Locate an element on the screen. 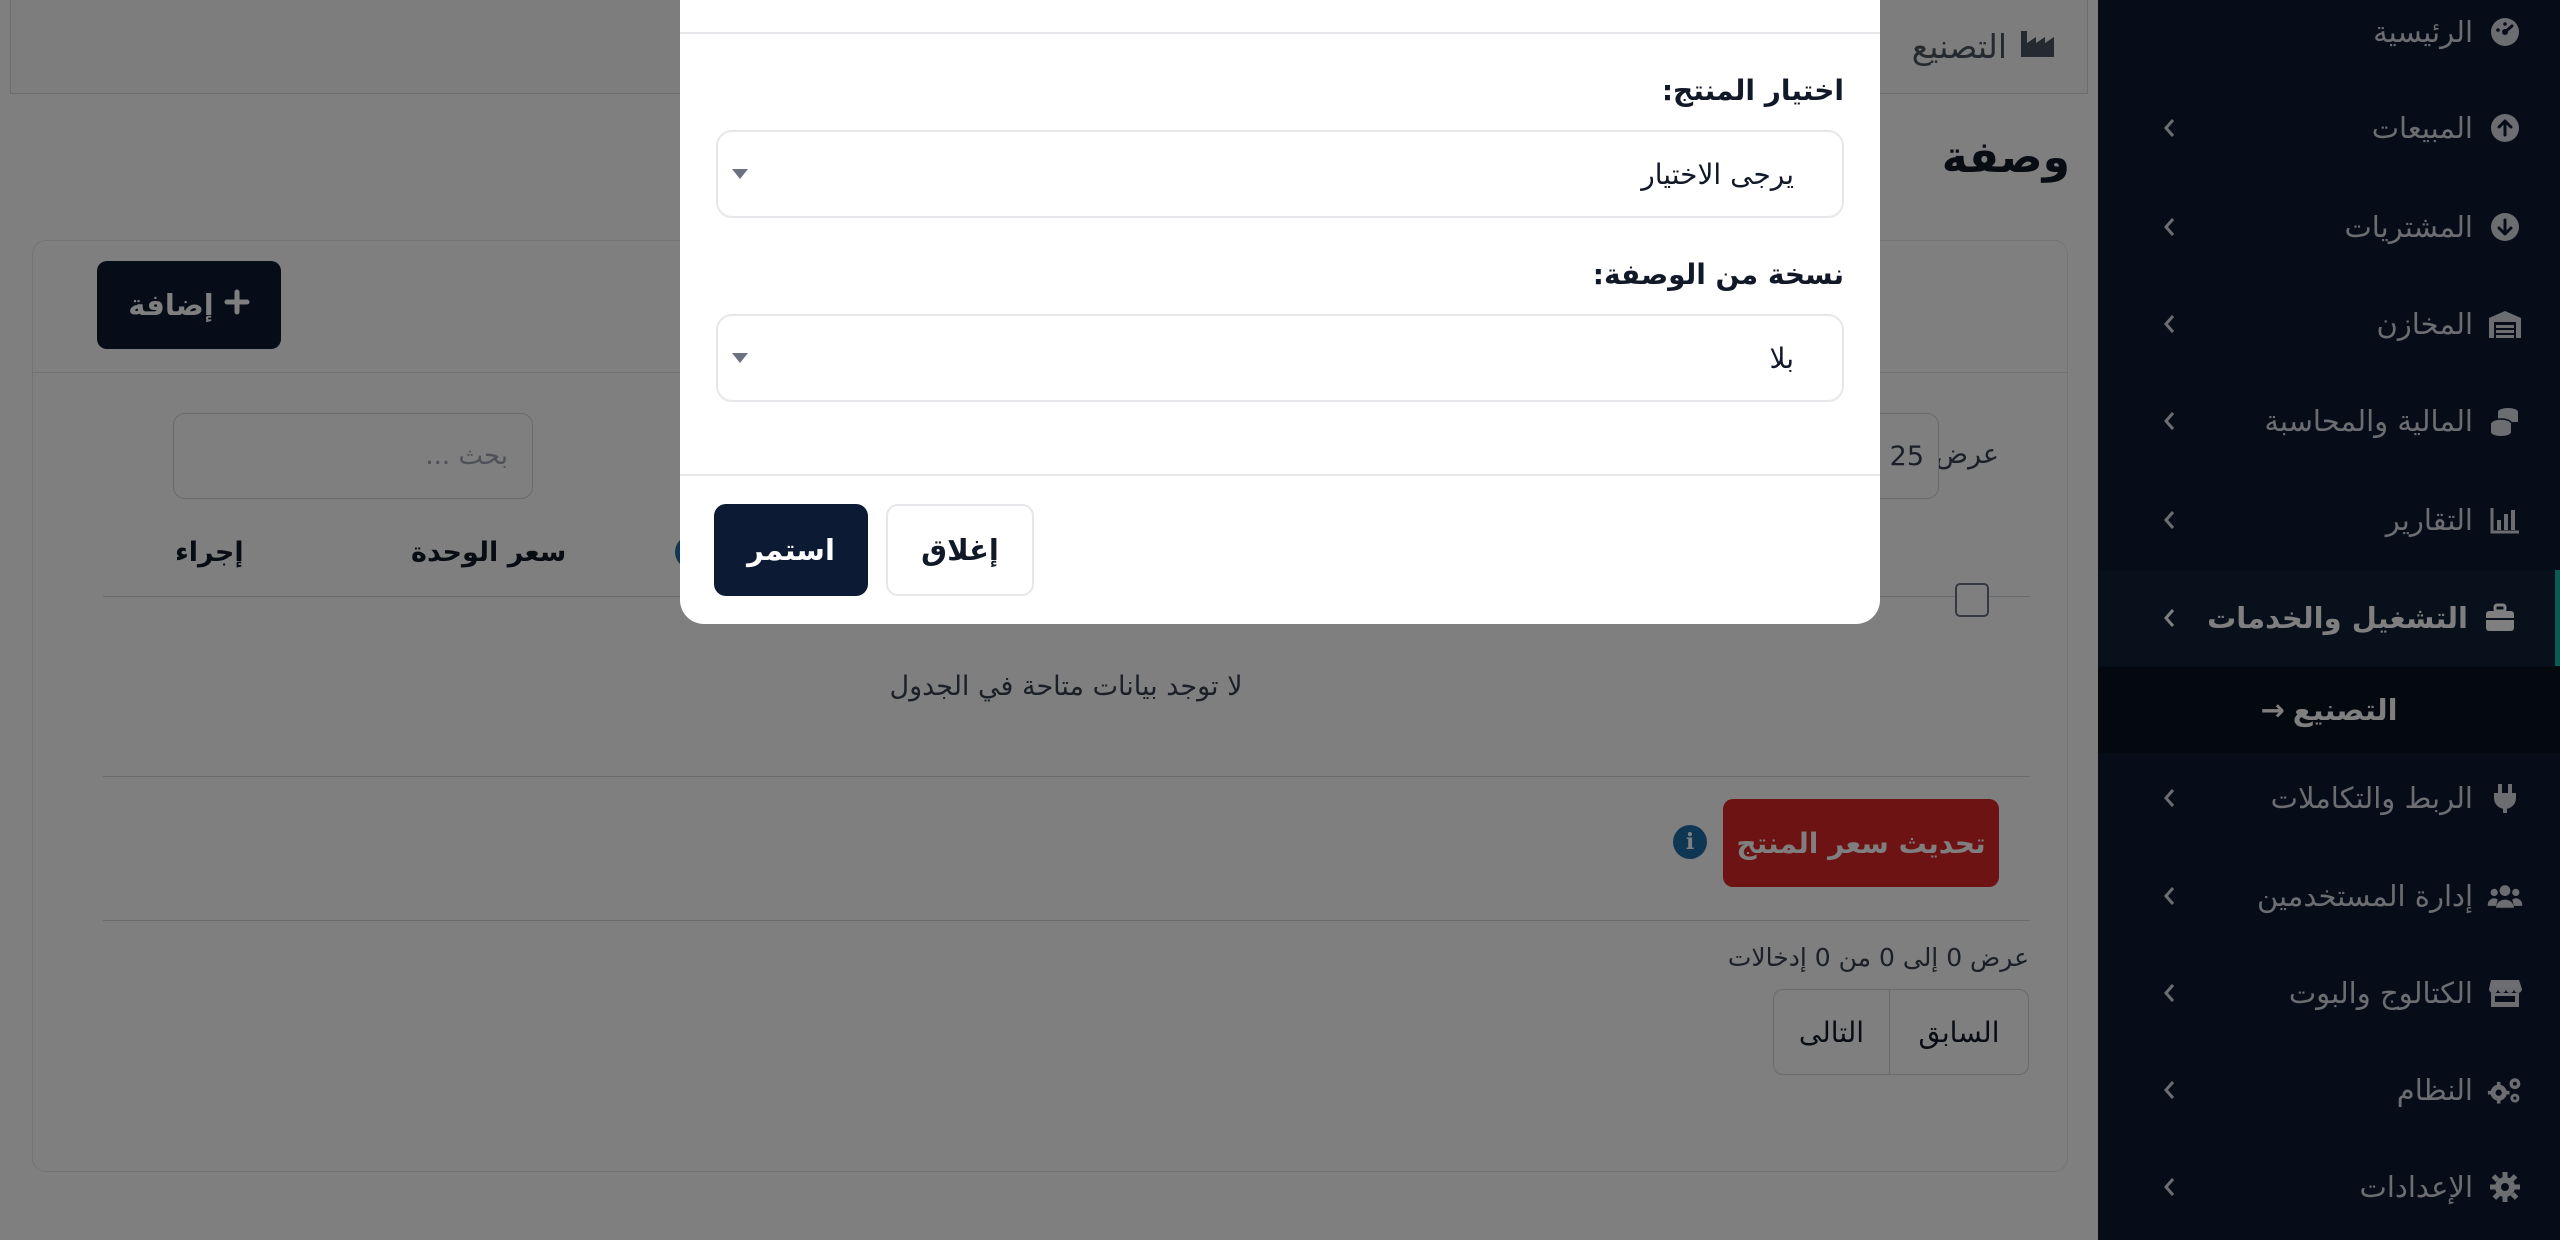 The width and height of the screenshot is (2560, 1240). modal-footer-divider is located at coordinates (1280, 475).